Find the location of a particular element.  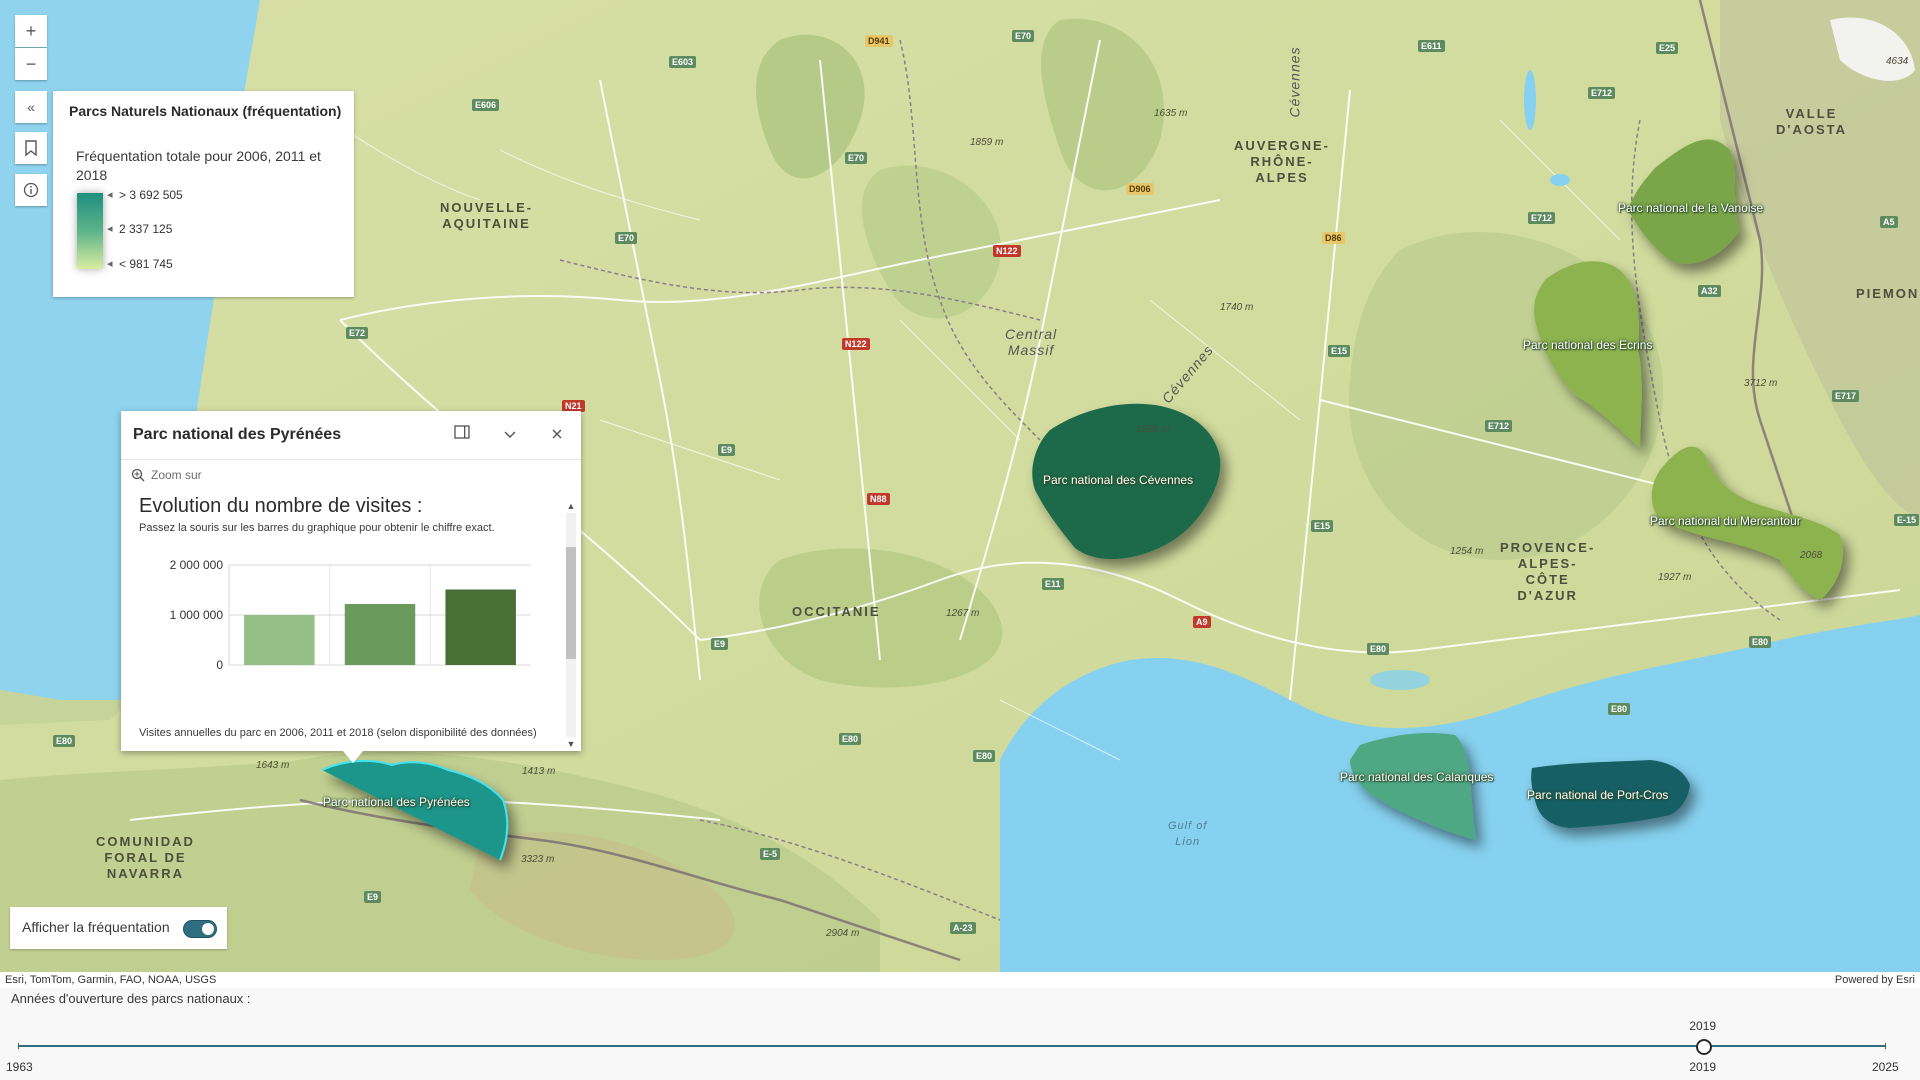

road-shield: E611 is located at coordinates (1431, 46).